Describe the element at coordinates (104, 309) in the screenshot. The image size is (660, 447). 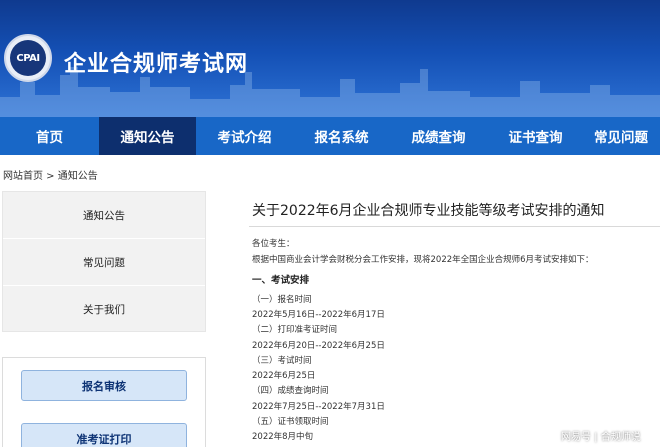
I see `sidebar-item-about-us: 关于我们` at that location.